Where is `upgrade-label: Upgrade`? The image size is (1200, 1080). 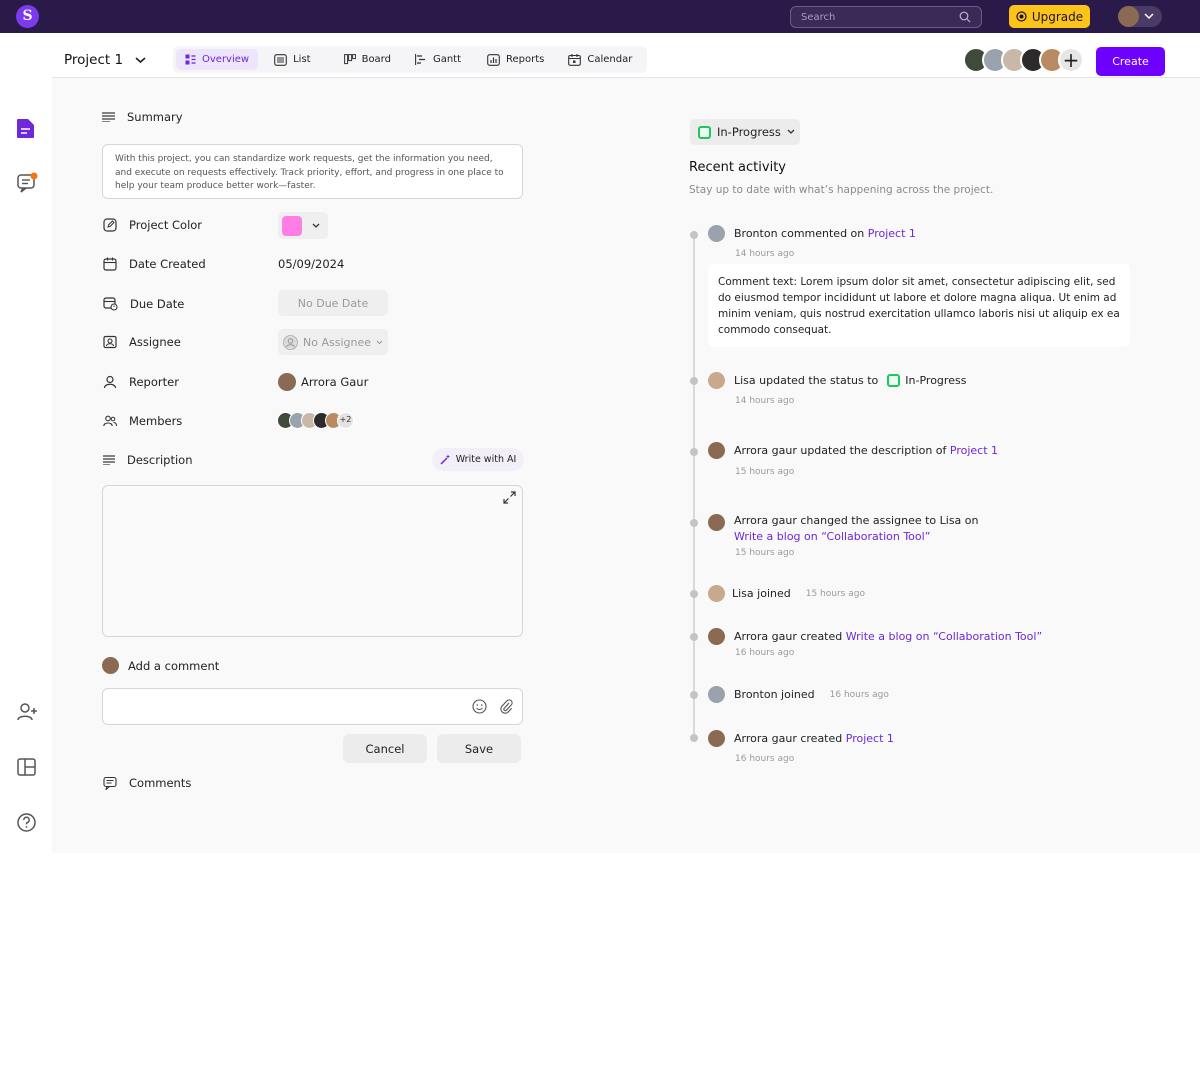 upgrade-label: Upgrade is located at coordinates (1057, 16).